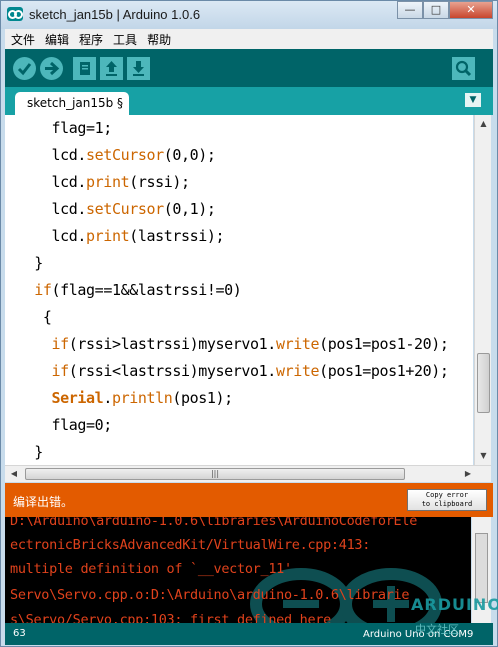 The height and width of the screenshot is (647, 498). I want to click on code-line: lcd.setCursor(0,1);, so click(116, 209).